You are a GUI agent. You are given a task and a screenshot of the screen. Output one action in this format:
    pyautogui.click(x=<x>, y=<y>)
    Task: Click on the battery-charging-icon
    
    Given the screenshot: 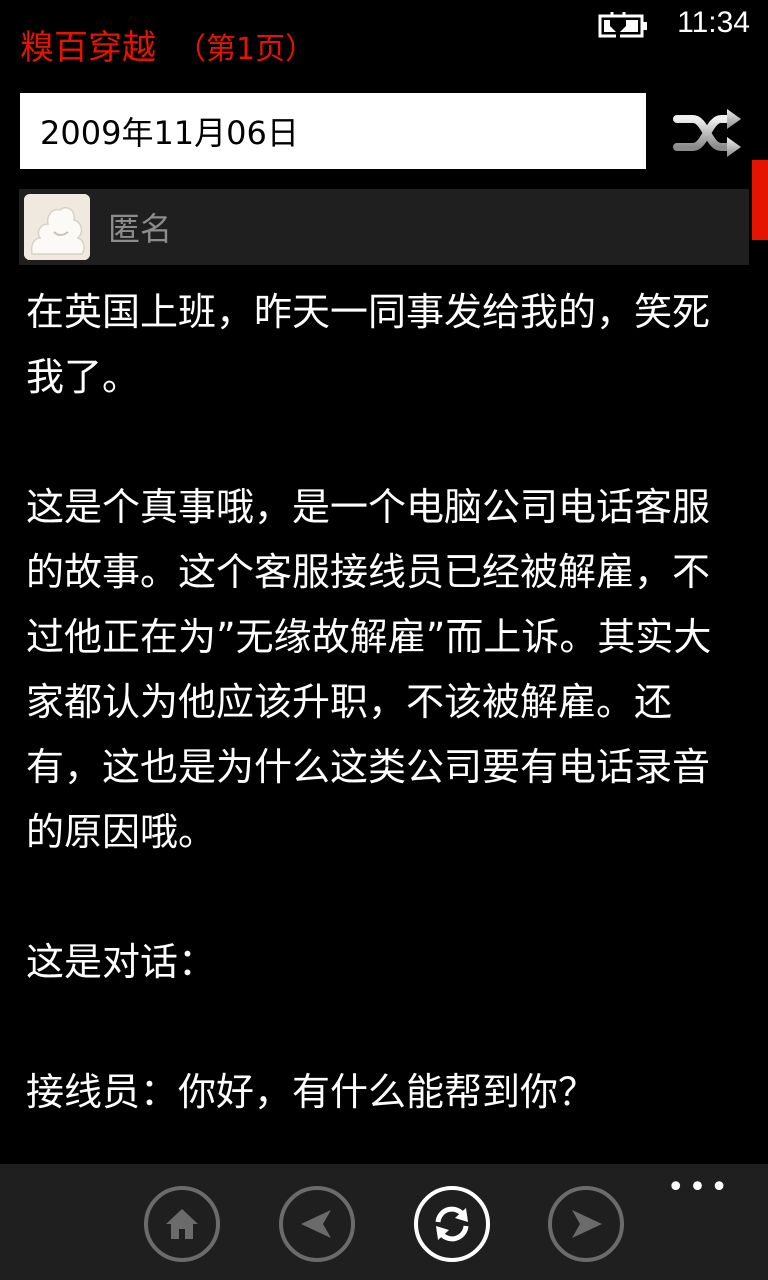 What is the action you would take?
    pyautogui.click(x=622, y=25)
    